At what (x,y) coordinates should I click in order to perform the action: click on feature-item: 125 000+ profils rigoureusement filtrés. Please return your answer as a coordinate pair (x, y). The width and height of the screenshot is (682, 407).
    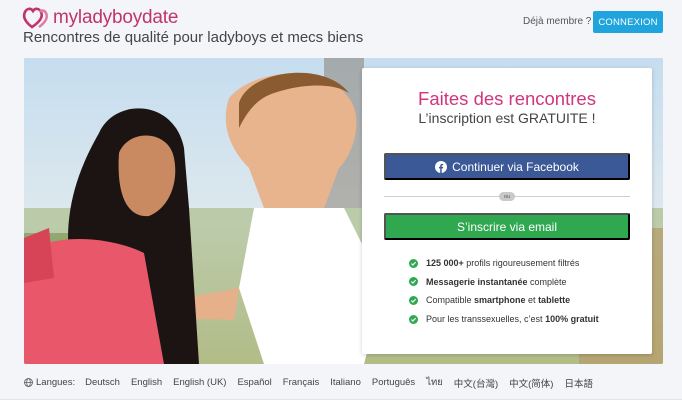
    Looking at the image, I should click on (504, 263).